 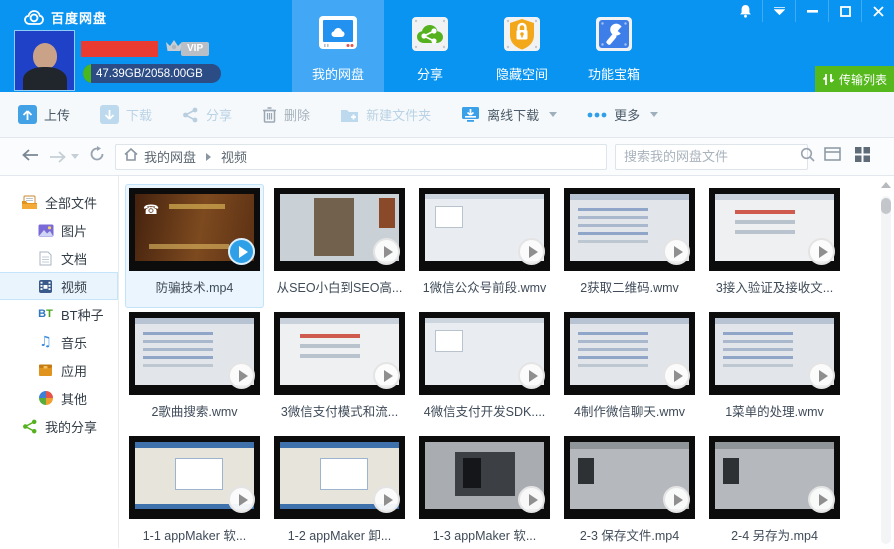 What do you see at coordinates (862, 156) in the screenshot?
I see `grid-view-icon` at bounding box center [862, 156].